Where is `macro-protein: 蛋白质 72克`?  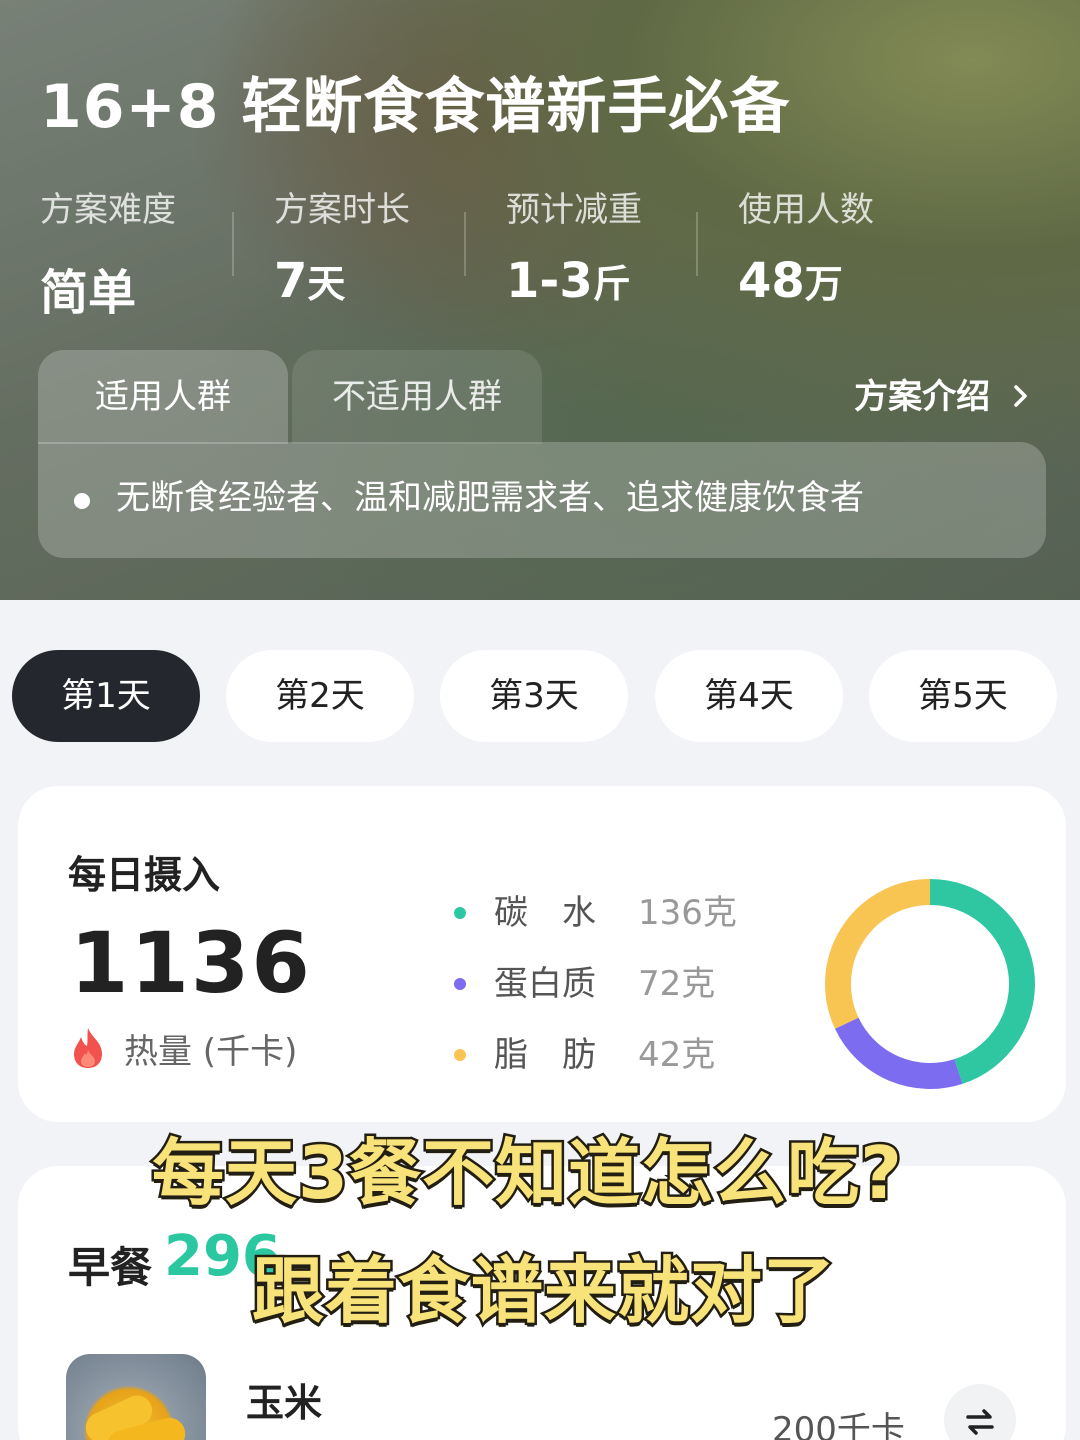 macro-protein: 蛋白质 72克 is located at coordinates (614, 984).